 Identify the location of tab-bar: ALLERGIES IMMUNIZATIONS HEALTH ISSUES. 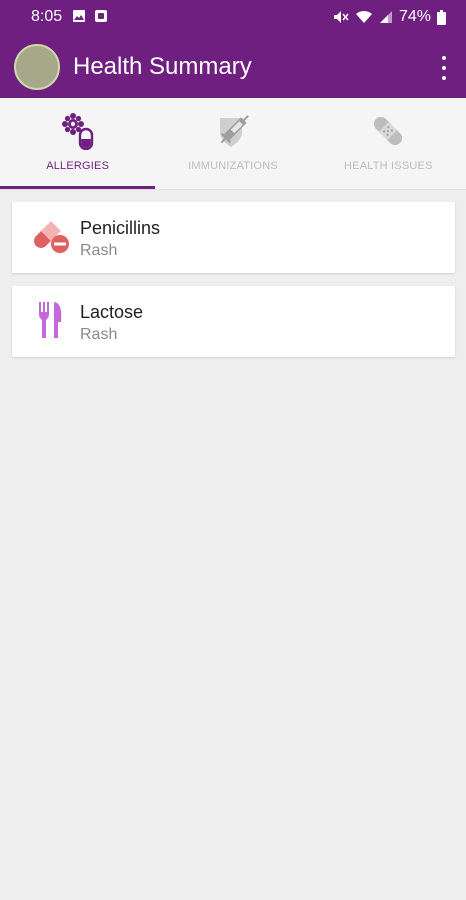
(233, 144).